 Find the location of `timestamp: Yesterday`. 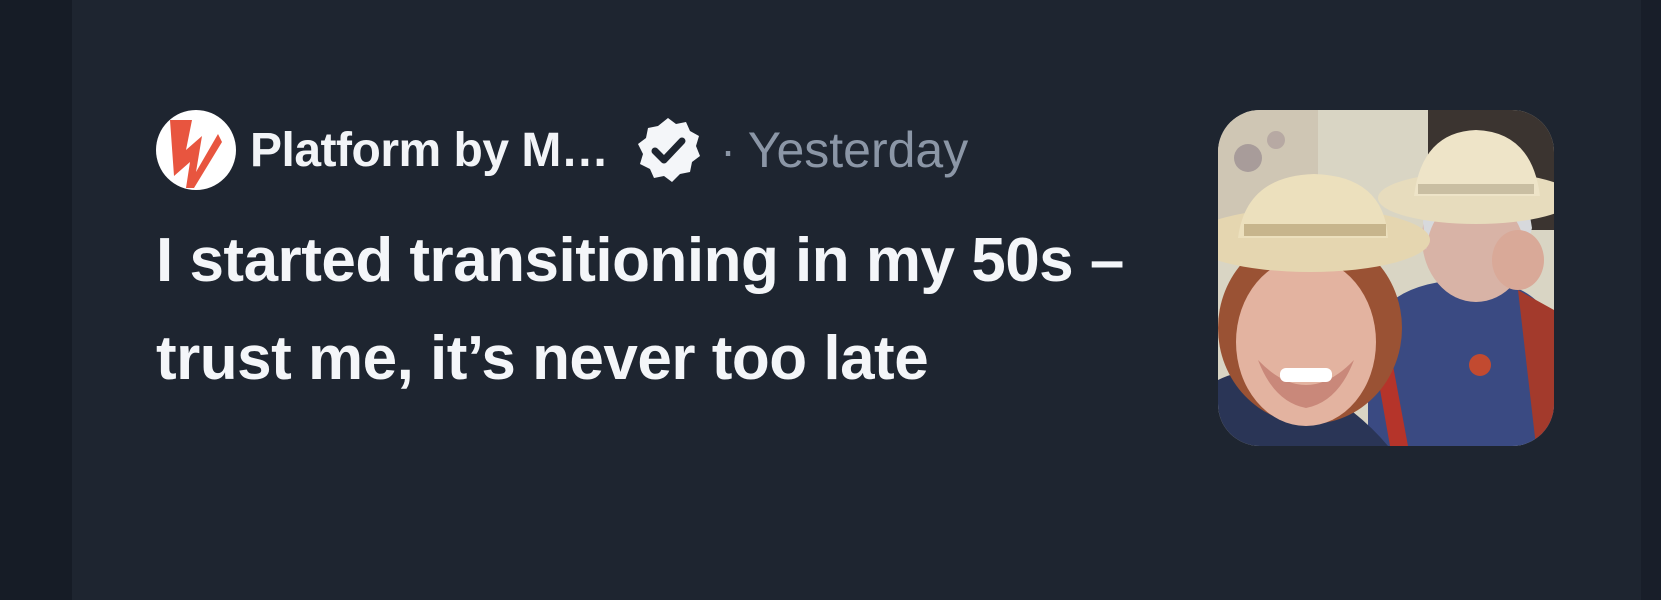

timestamp: Yesterday is located at coordinates (858, 150).